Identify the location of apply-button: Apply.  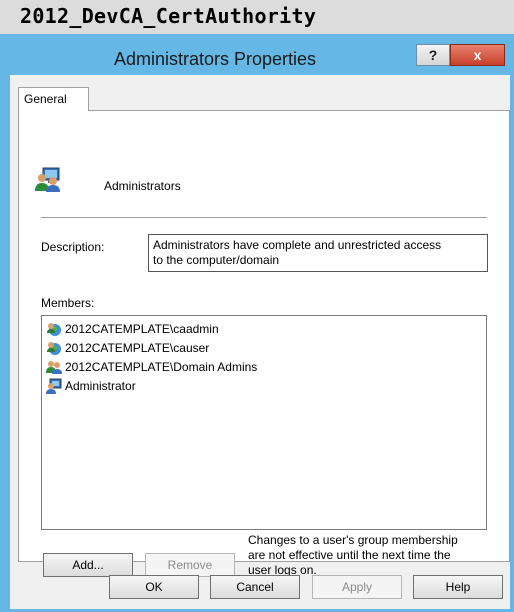
(357, 587).